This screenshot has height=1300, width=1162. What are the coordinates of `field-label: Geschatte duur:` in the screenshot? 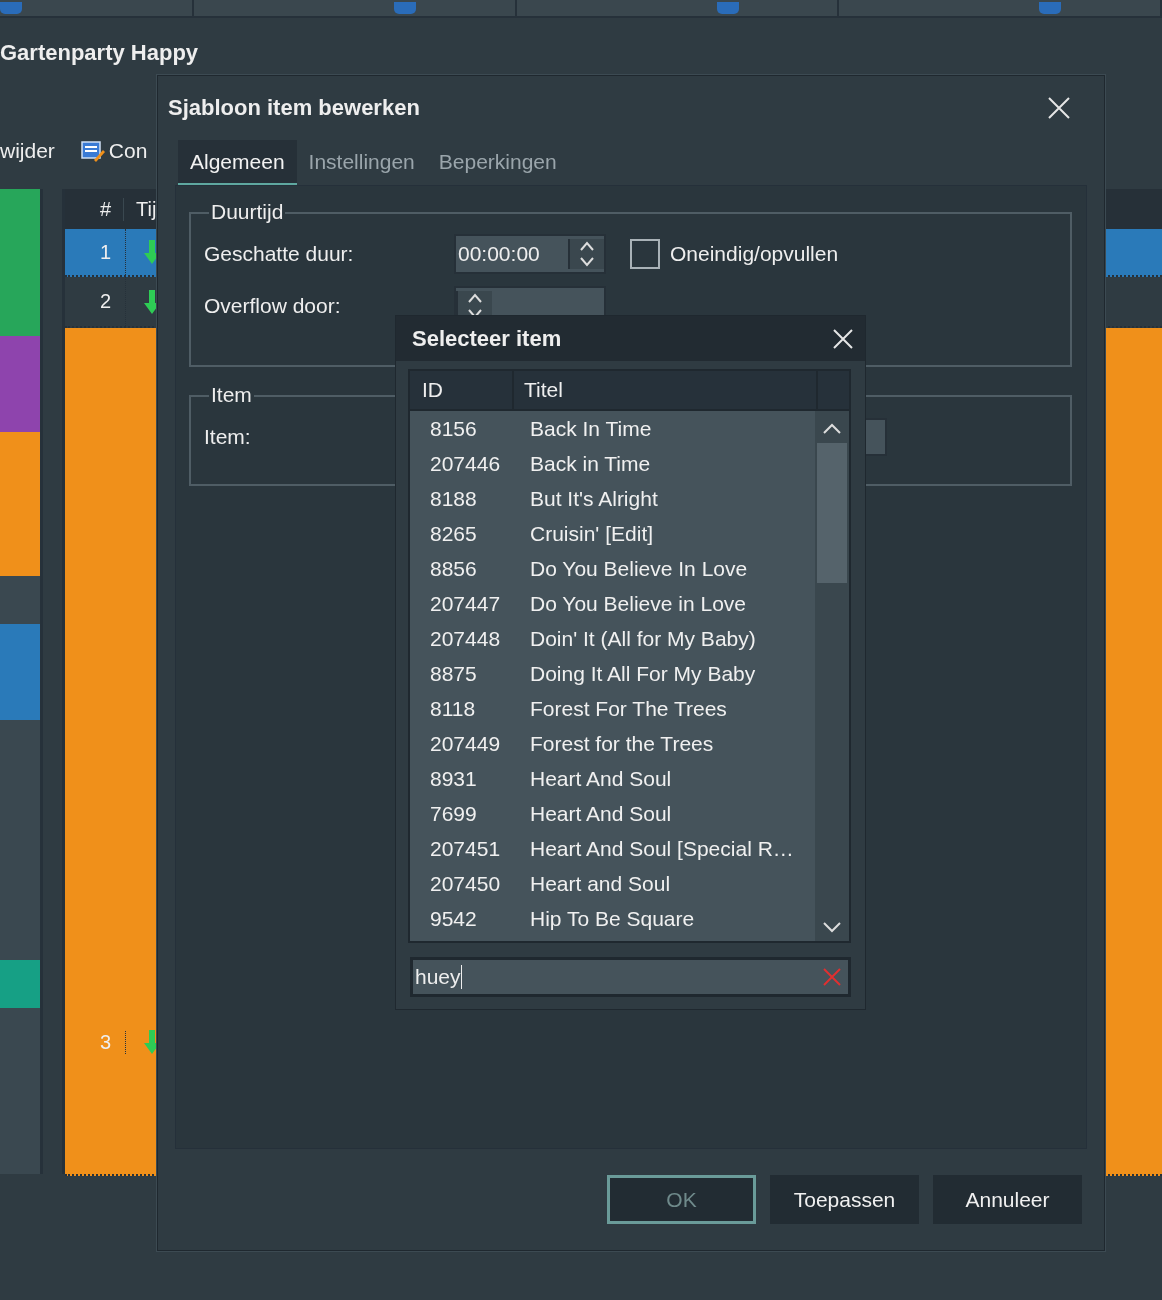 It's located at (279, 254).